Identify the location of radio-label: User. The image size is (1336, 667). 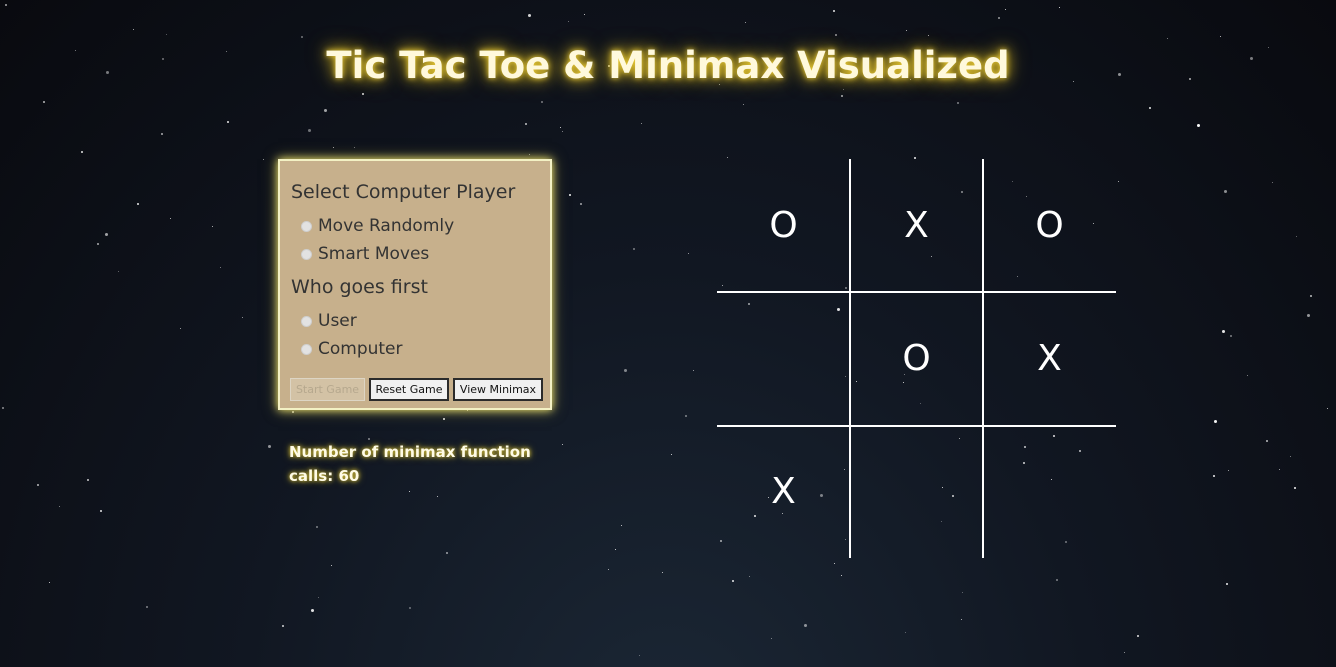
(337, 321).